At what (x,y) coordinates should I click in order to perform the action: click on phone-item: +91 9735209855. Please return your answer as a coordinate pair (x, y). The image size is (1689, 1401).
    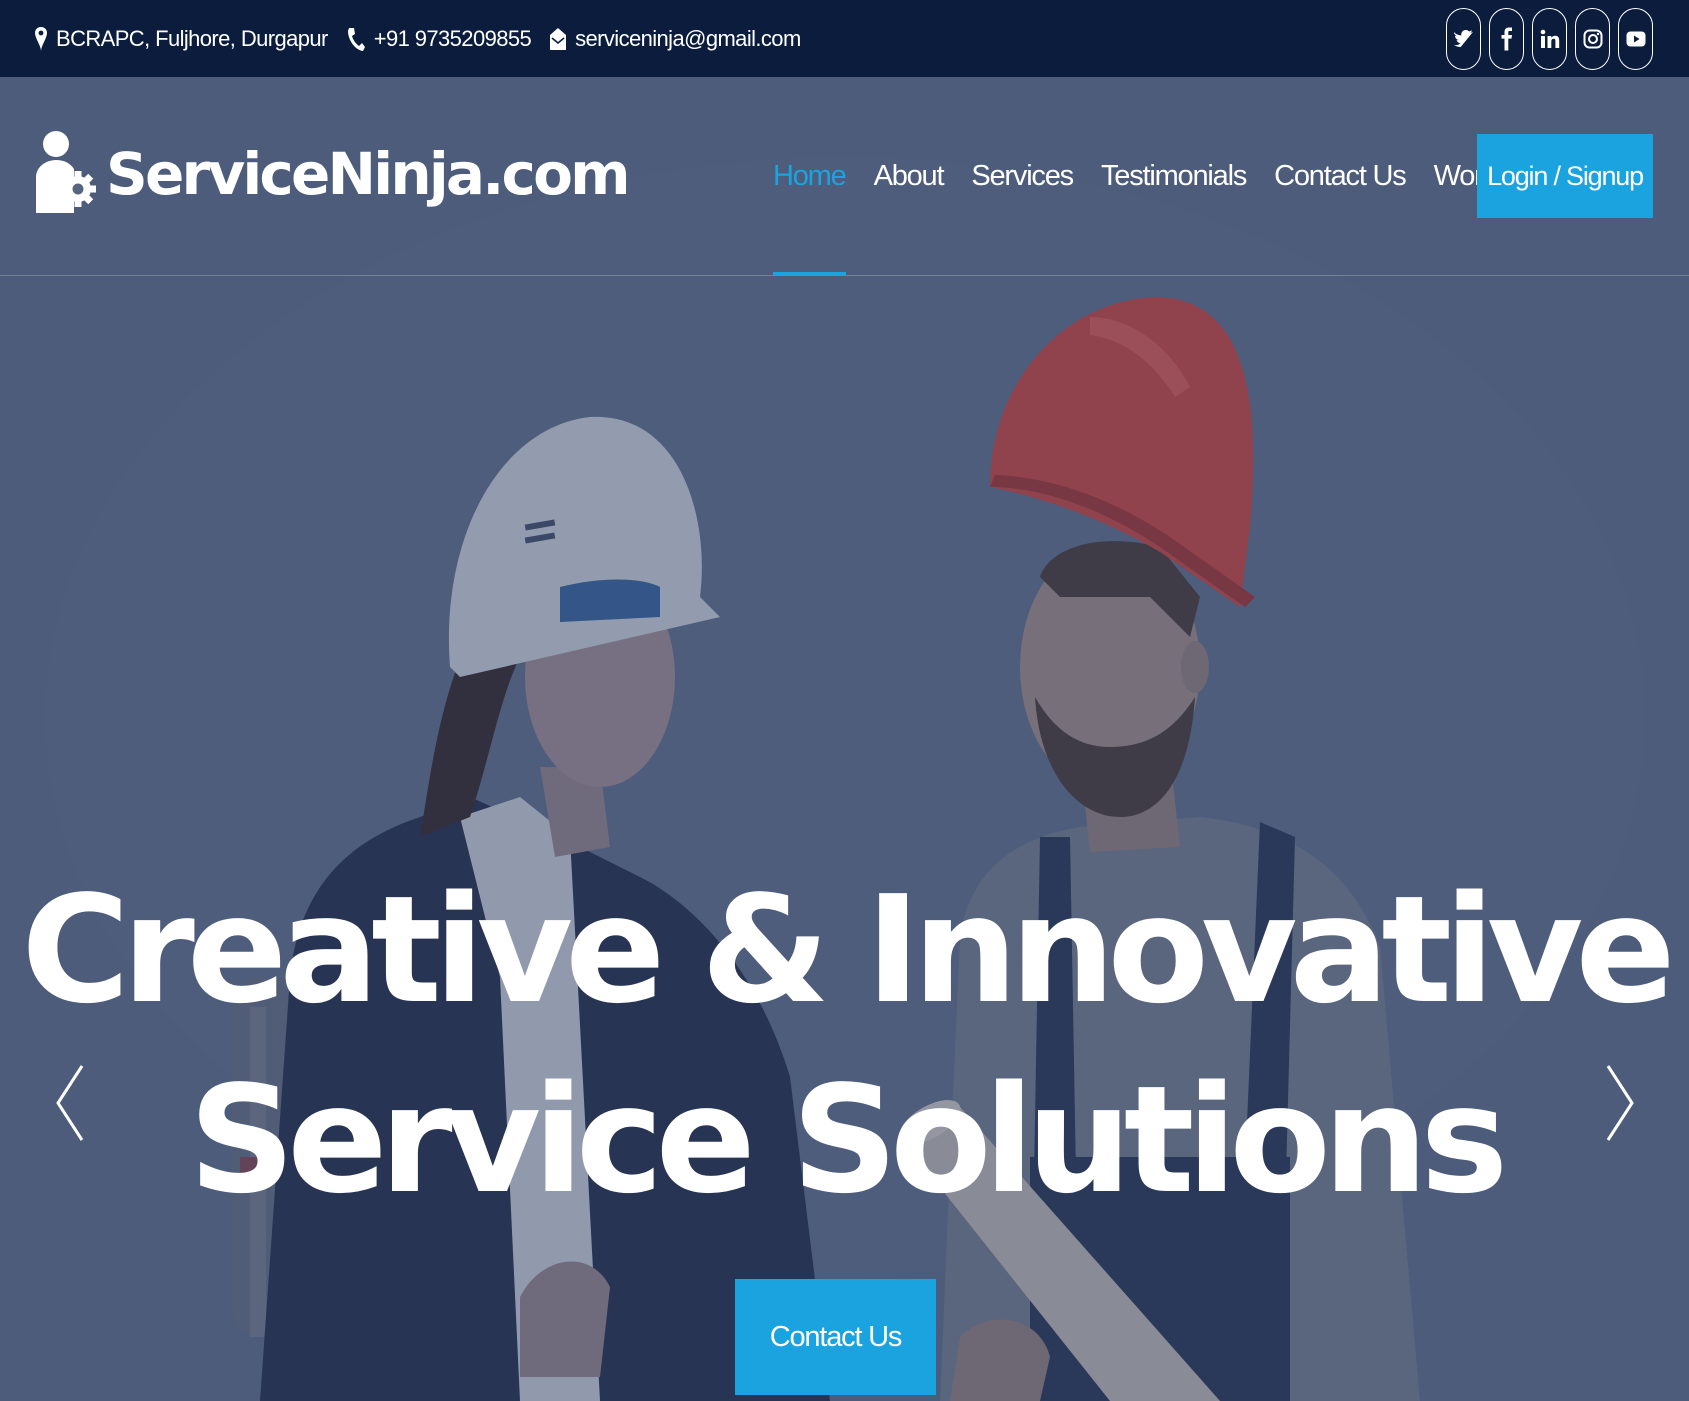
    Looking at the image, I should click on (439, 39).